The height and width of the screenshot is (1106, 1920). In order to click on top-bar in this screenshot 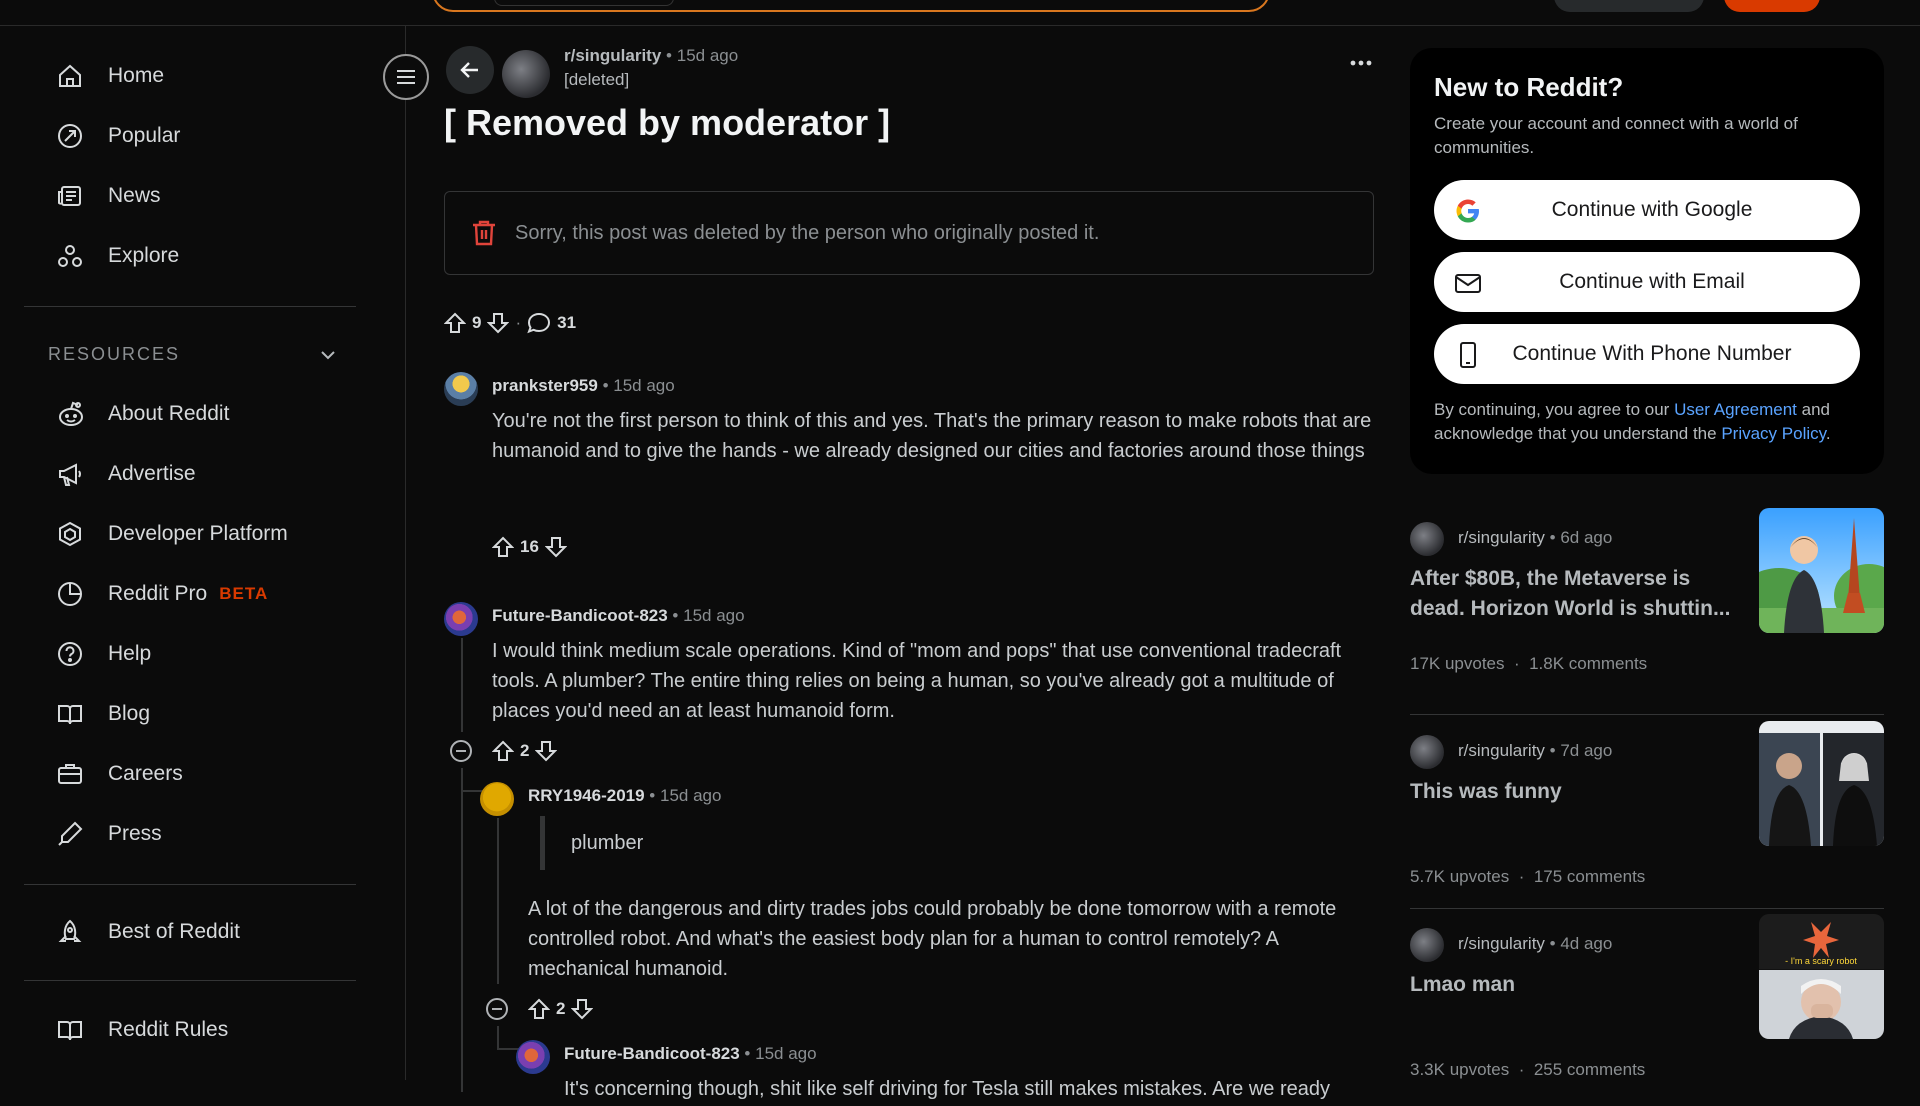, I will do `click(960, 13)`.